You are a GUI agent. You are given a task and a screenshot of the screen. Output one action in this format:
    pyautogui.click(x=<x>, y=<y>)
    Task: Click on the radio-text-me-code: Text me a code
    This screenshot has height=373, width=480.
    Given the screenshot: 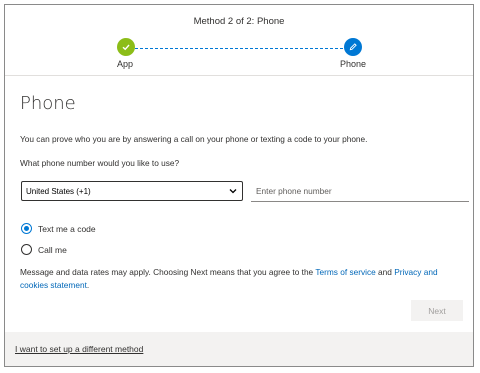 What is the action you would take?
    pyautogui.click(x=58, y=228)
    